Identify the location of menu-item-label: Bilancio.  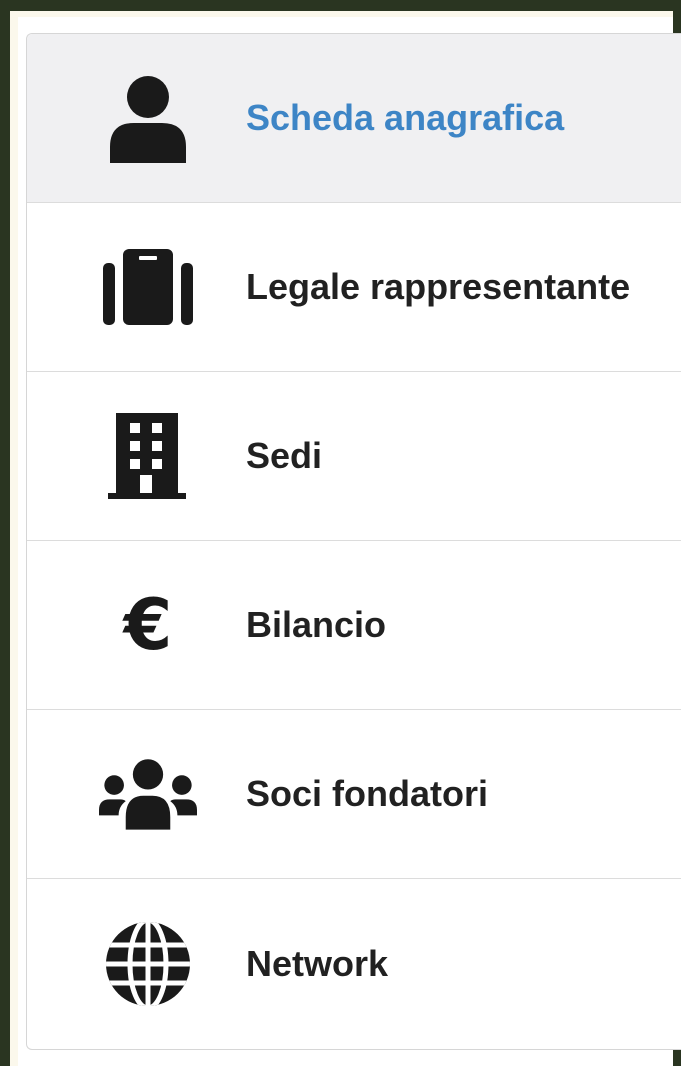
(316, 624).